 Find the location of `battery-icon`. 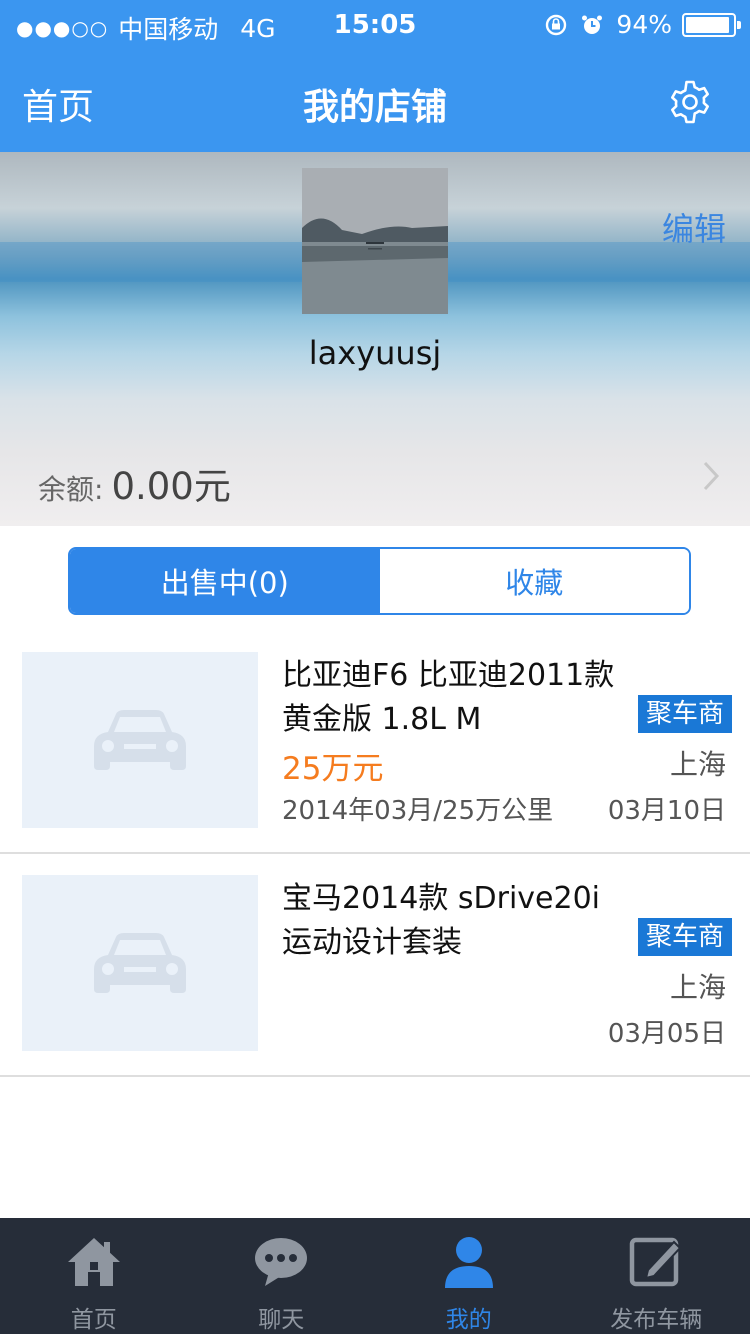

battery-icon is located at coordinates (711, 24).